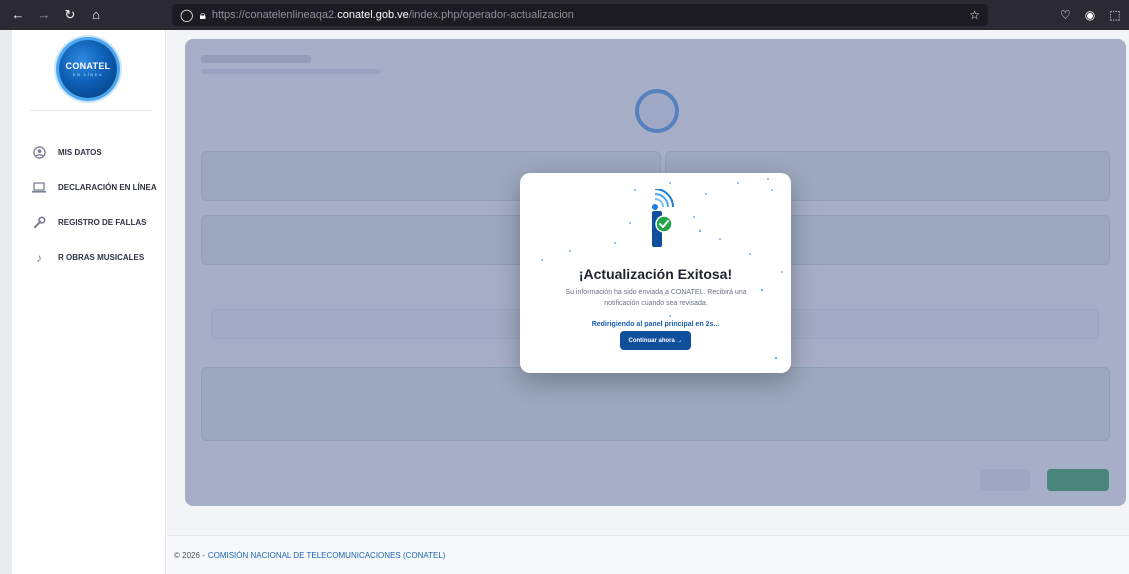 This screenshot has width=1129, height=574. Describe the element at coordinates (655, 340) in the screenshot. I see `continue-now-button: Continuar ahora →` at that location.